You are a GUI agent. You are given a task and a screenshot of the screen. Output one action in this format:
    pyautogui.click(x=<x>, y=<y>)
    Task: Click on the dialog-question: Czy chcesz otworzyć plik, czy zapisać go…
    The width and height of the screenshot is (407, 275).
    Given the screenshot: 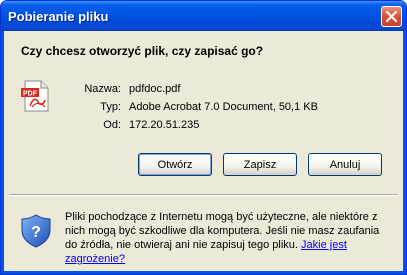 What is the action you would take?
    pyautogui.click(x=142, y=51)
    